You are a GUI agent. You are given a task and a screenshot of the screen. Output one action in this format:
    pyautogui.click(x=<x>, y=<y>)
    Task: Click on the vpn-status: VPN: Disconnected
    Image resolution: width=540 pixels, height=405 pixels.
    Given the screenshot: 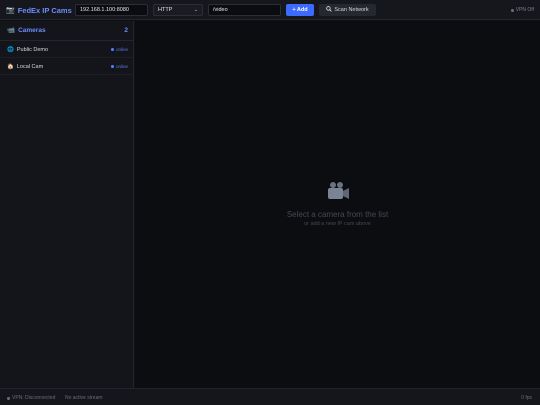 What is the action you would take?
    pyautogui.click(x=31, y=398)
    